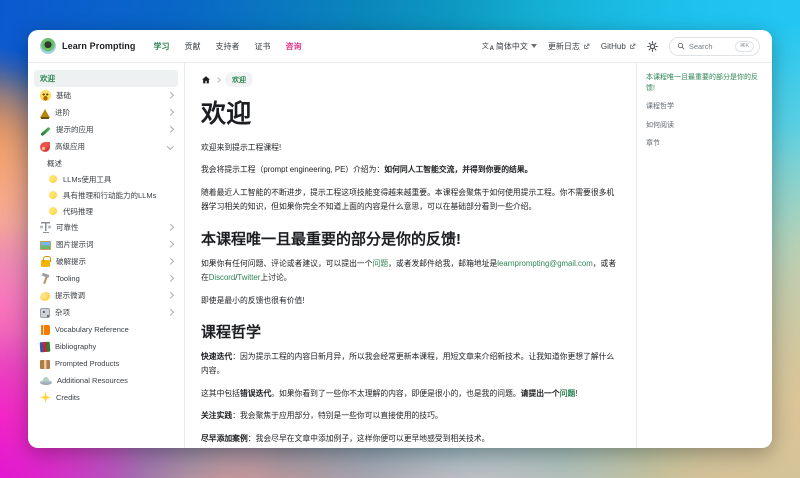 The image size is (800, 478). What do you see at coordinates (45, 113) in the screenshot?
I see `mage-icon` at bounding box center [45, 113].